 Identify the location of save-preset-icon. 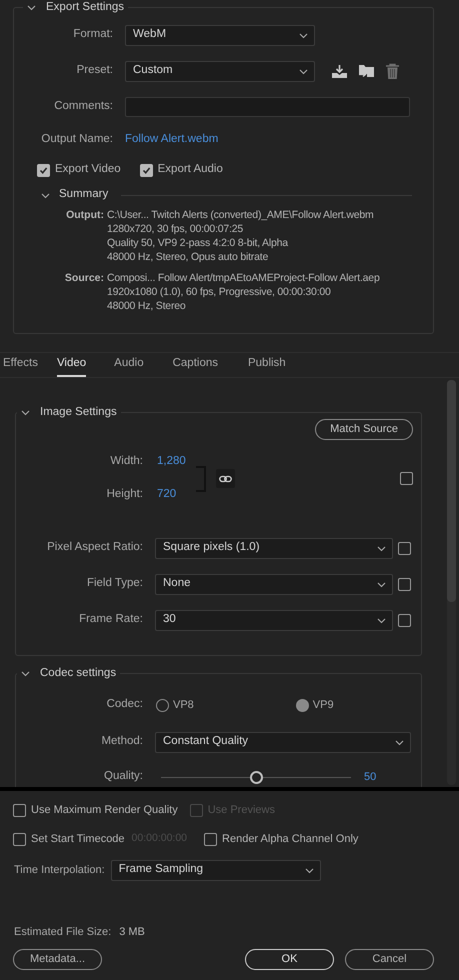
(339, 71).